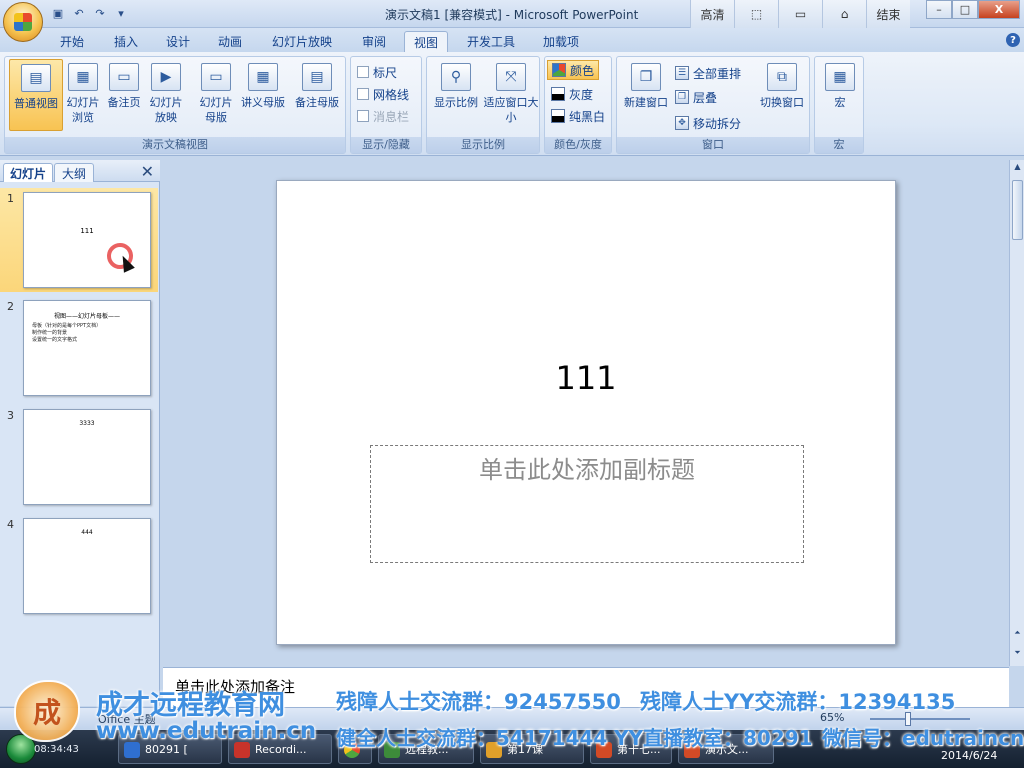  I want to click on office-button, so click(23, 22).